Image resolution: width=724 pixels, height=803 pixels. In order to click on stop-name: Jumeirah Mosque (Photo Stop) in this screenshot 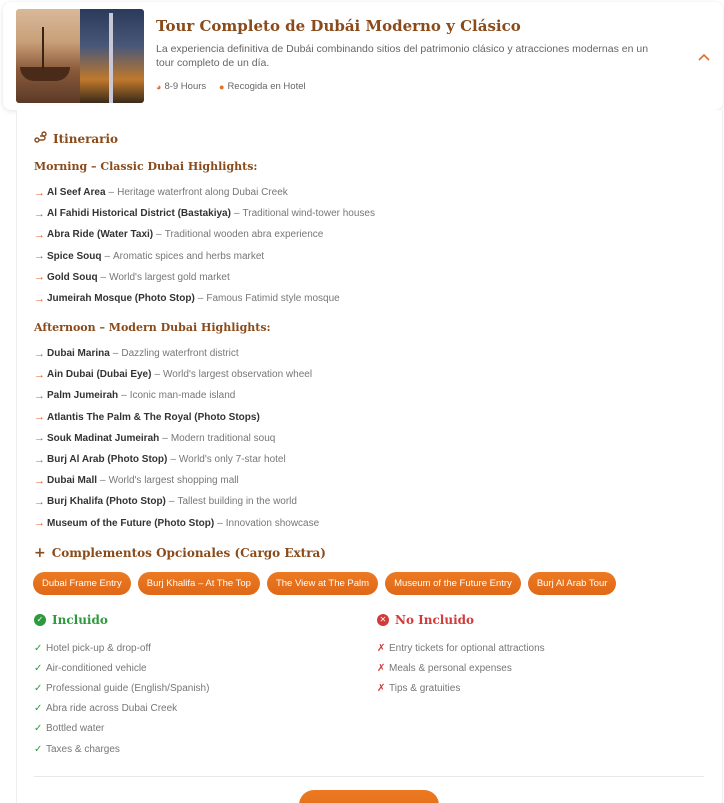, I will do `click(121, 299)`.